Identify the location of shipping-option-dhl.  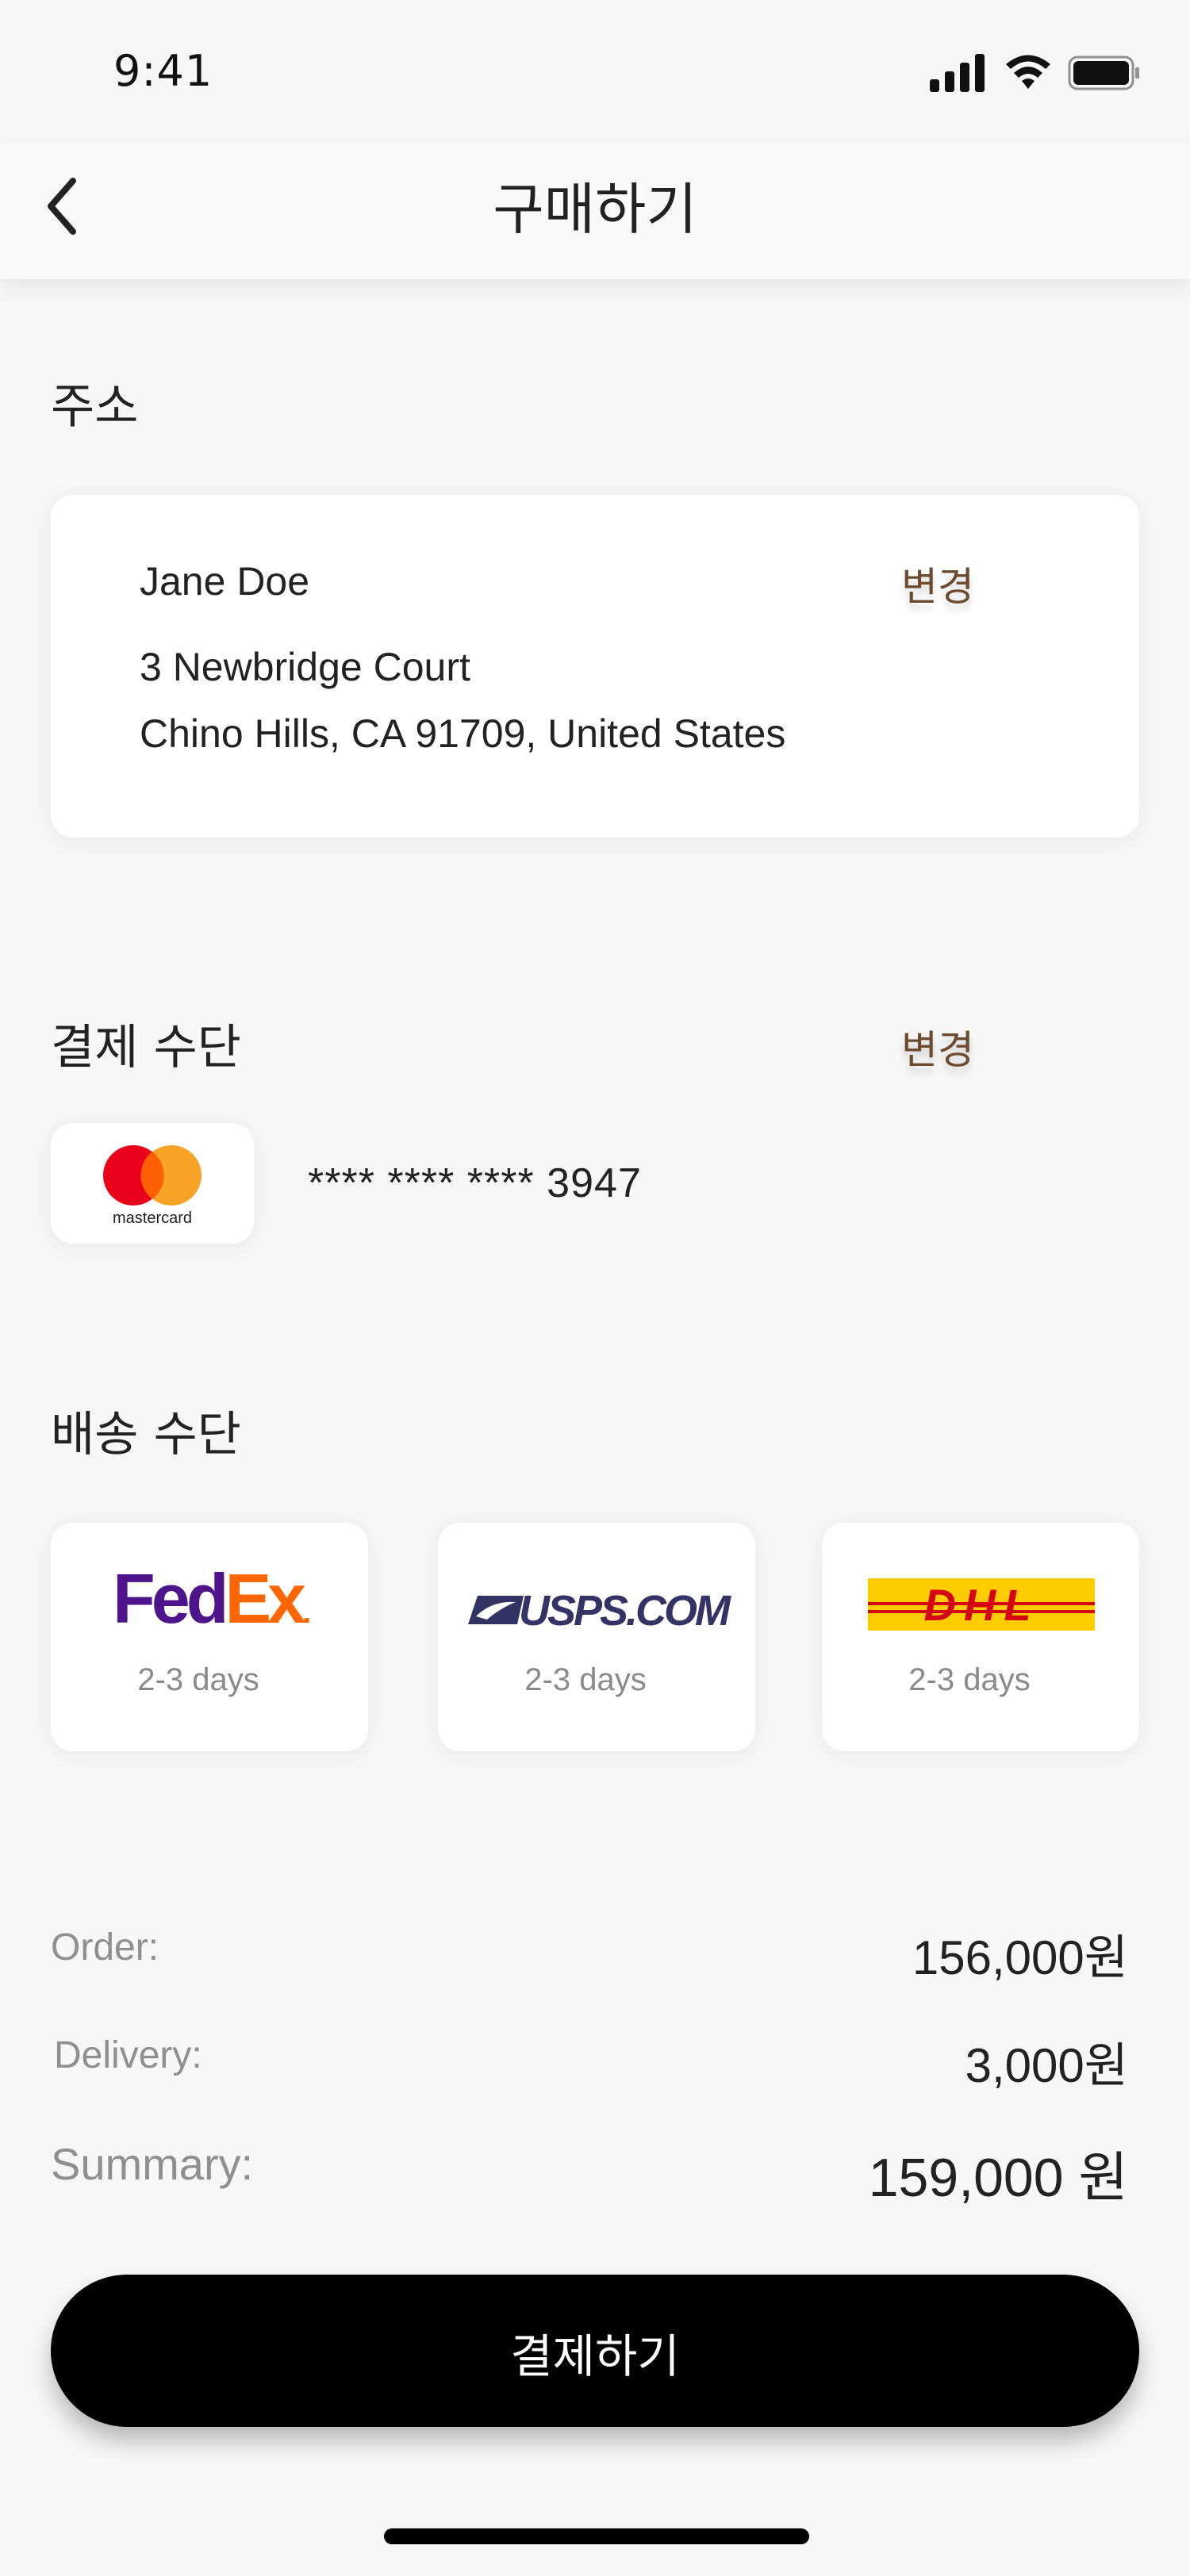
(980, 1637).